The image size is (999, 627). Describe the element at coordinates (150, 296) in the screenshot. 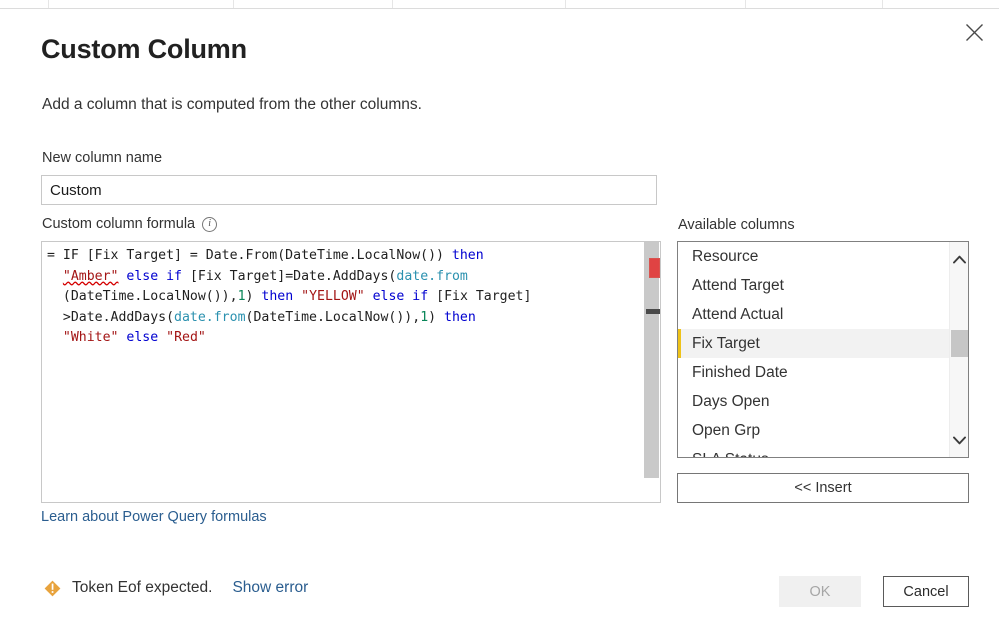

I see `formula-token-8: (DateTime.LocalNow()),` at that location.